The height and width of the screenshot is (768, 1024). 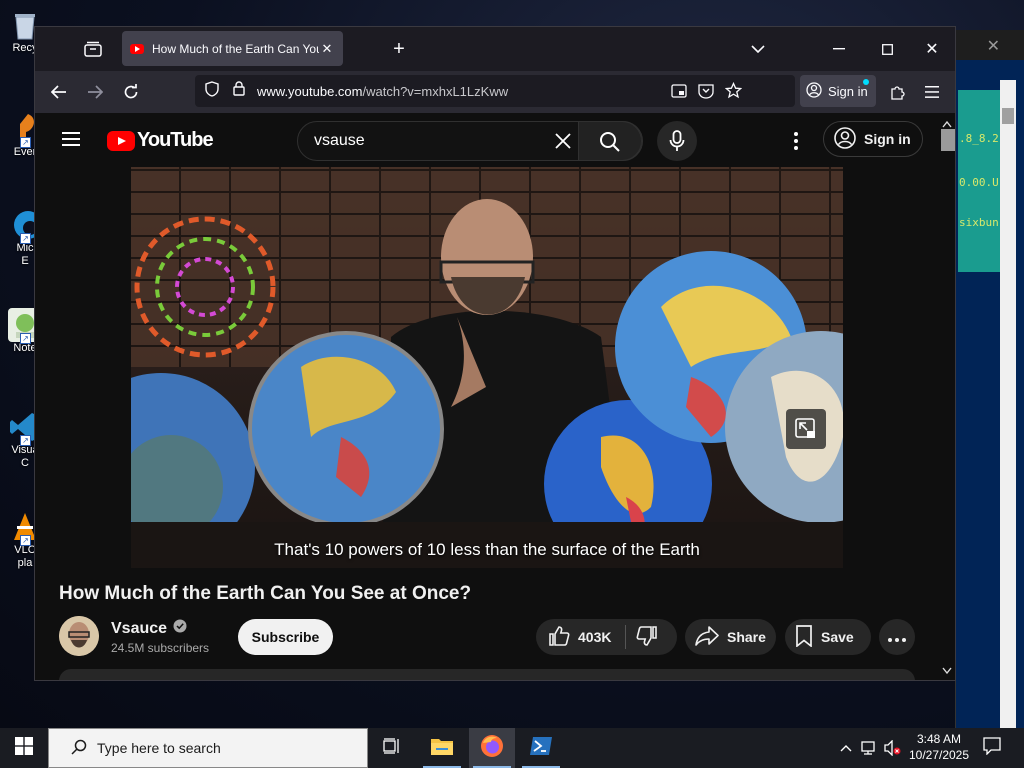 What do you see at coordinates (979, 222) in the screenshot?
I see `terminal-line: sixbun` at bounding box center [979, 222].